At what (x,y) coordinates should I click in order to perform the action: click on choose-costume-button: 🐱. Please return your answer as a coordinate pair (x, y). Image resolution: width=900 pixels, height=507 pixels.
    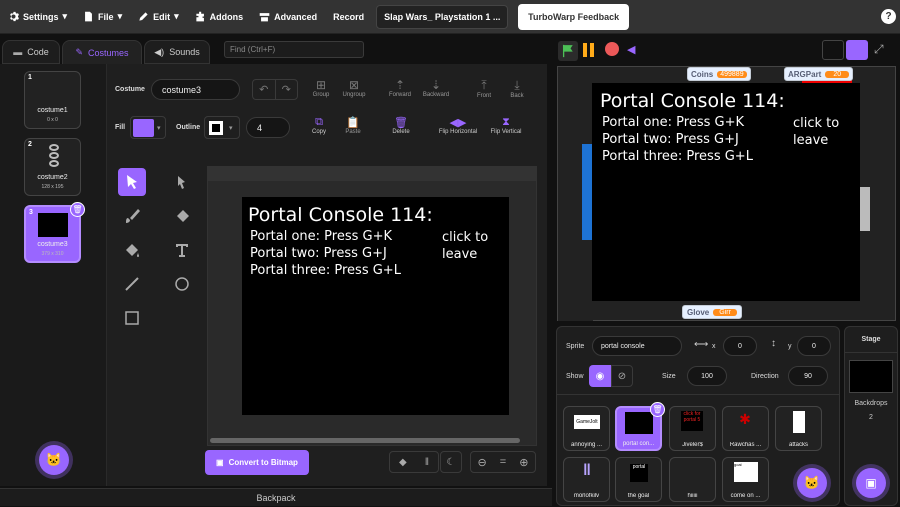
    Looking at the image, I should click on (54, 460).